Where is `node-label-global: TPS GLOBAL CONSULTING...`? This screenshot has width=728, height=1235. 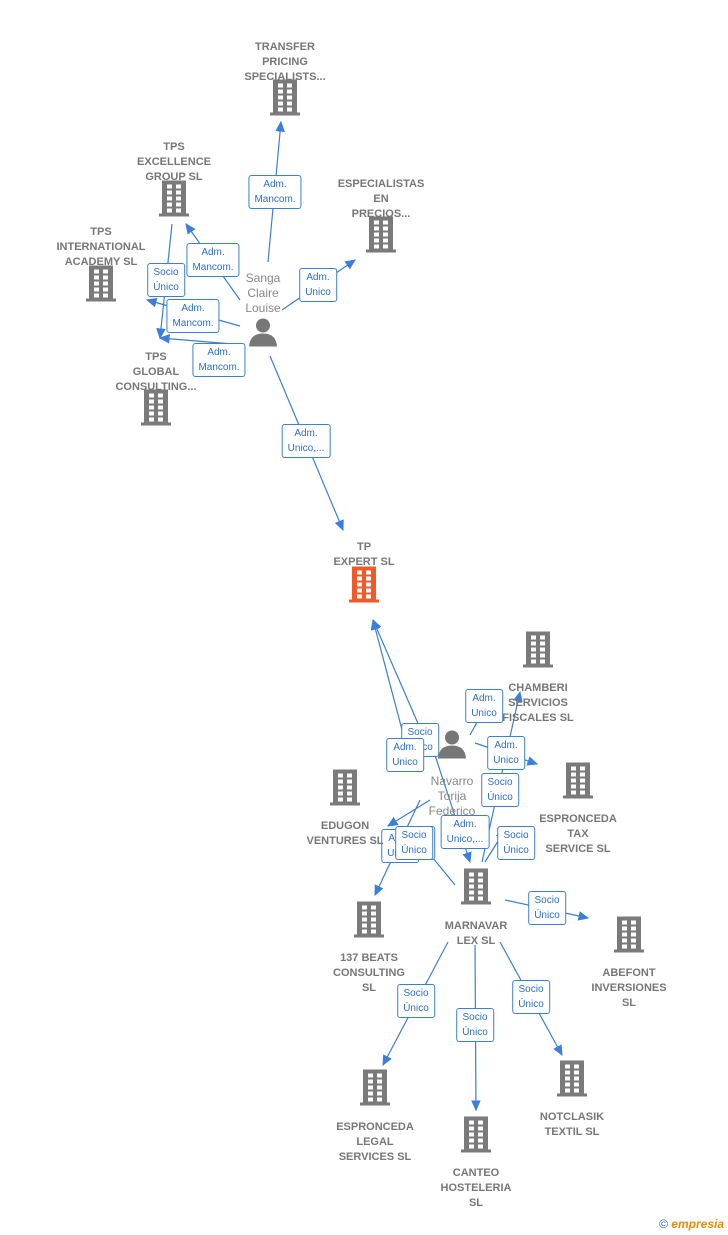 node-label-global: TPS GLOBAL CONSULTING... is located at coordinates (155, 372).